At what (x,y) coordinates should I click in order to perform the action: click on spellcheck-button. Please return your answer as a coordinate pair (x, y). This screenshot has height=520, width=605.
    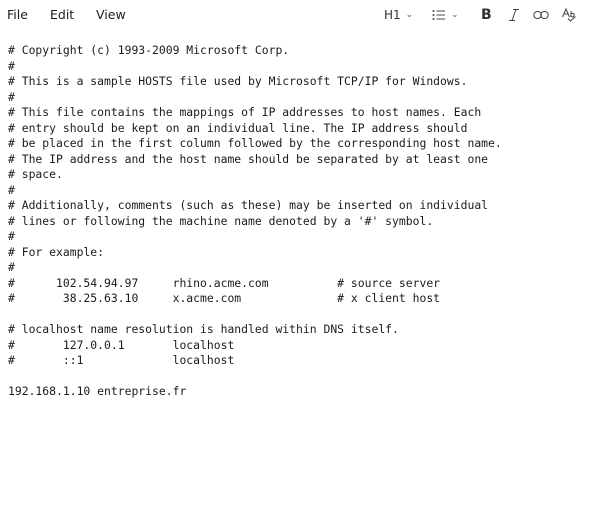
    Looking at the image, I should click on (569, 15).